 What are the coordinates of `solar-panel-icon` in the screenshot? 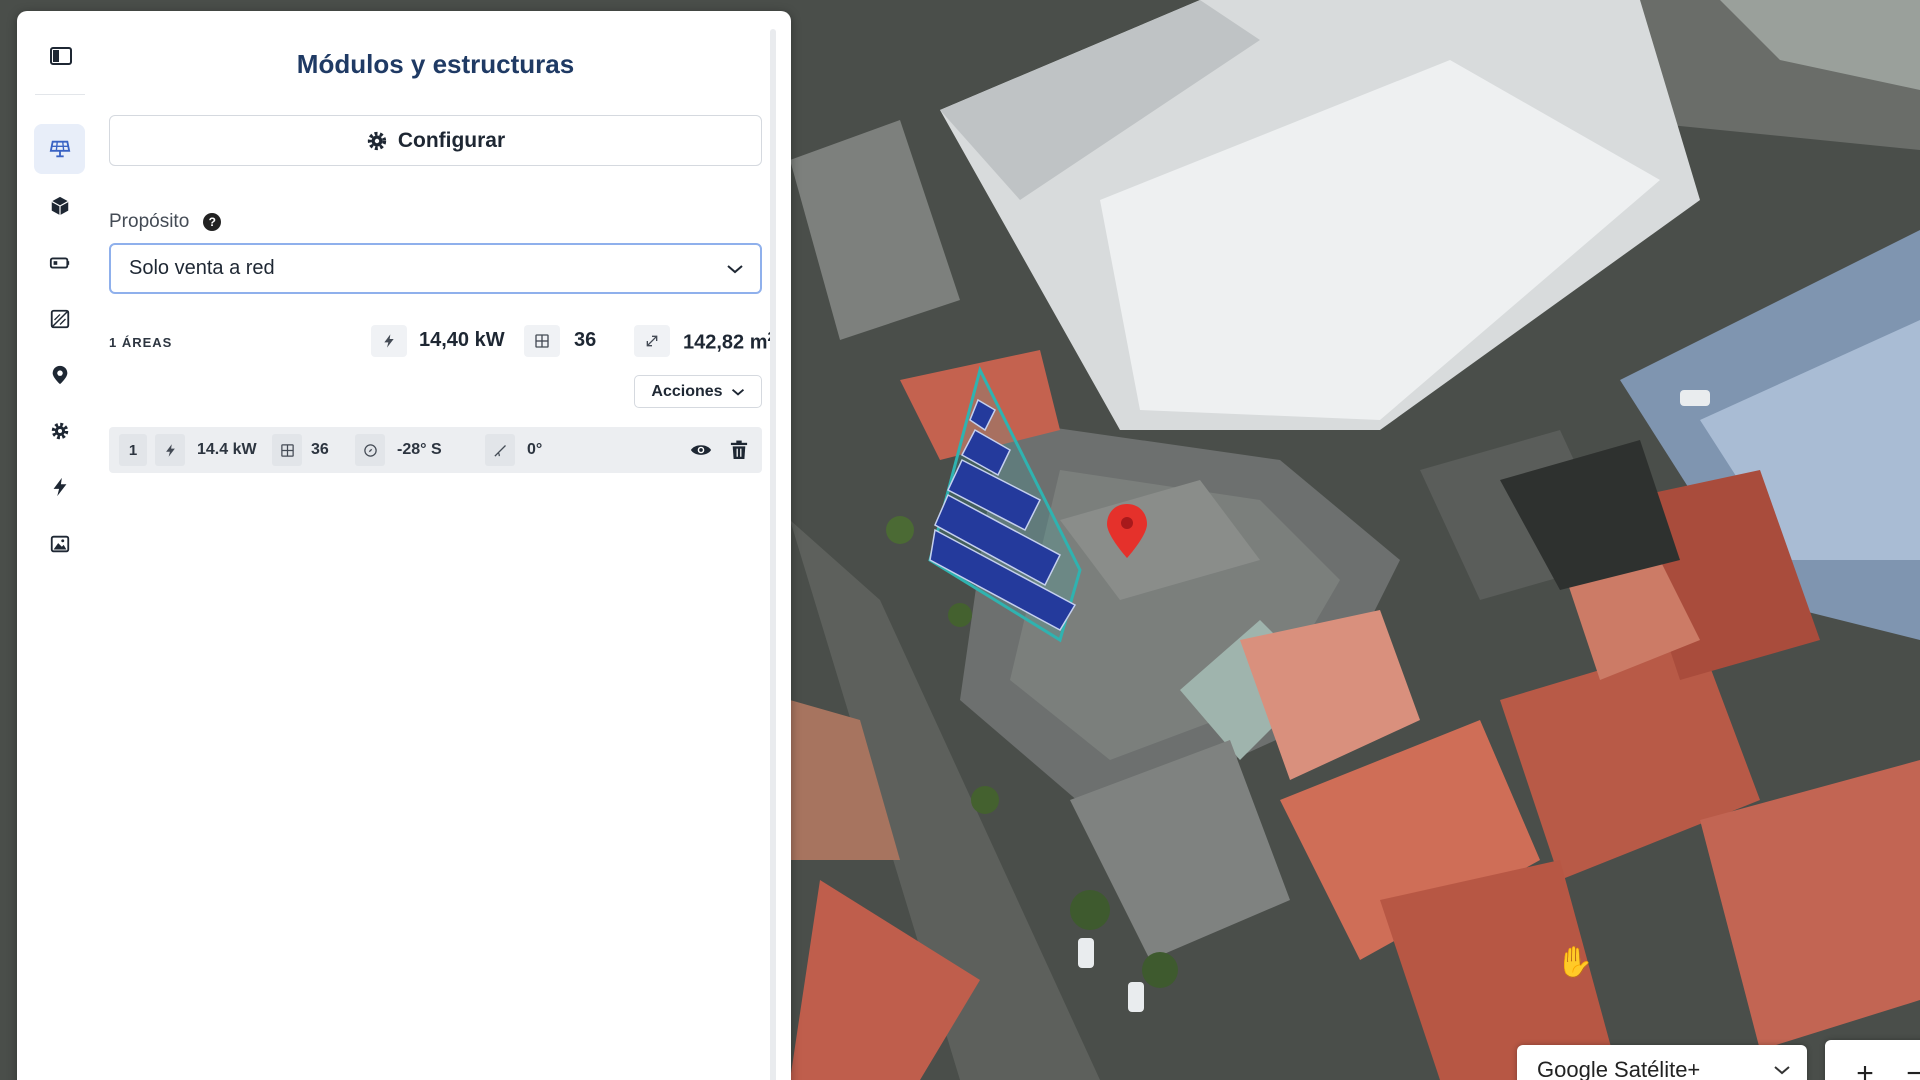 It's located at (59, 149).